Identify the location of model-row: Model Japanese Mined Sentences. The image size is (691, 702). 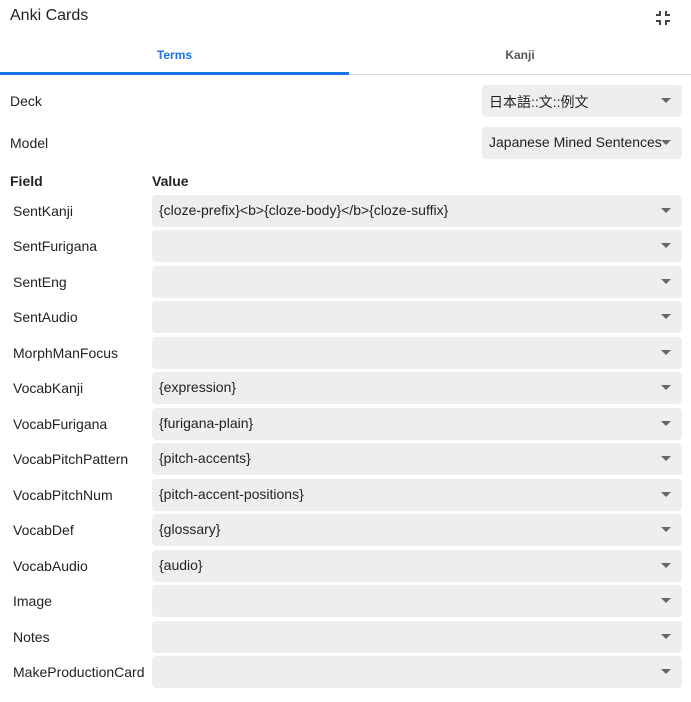
(345, 143).